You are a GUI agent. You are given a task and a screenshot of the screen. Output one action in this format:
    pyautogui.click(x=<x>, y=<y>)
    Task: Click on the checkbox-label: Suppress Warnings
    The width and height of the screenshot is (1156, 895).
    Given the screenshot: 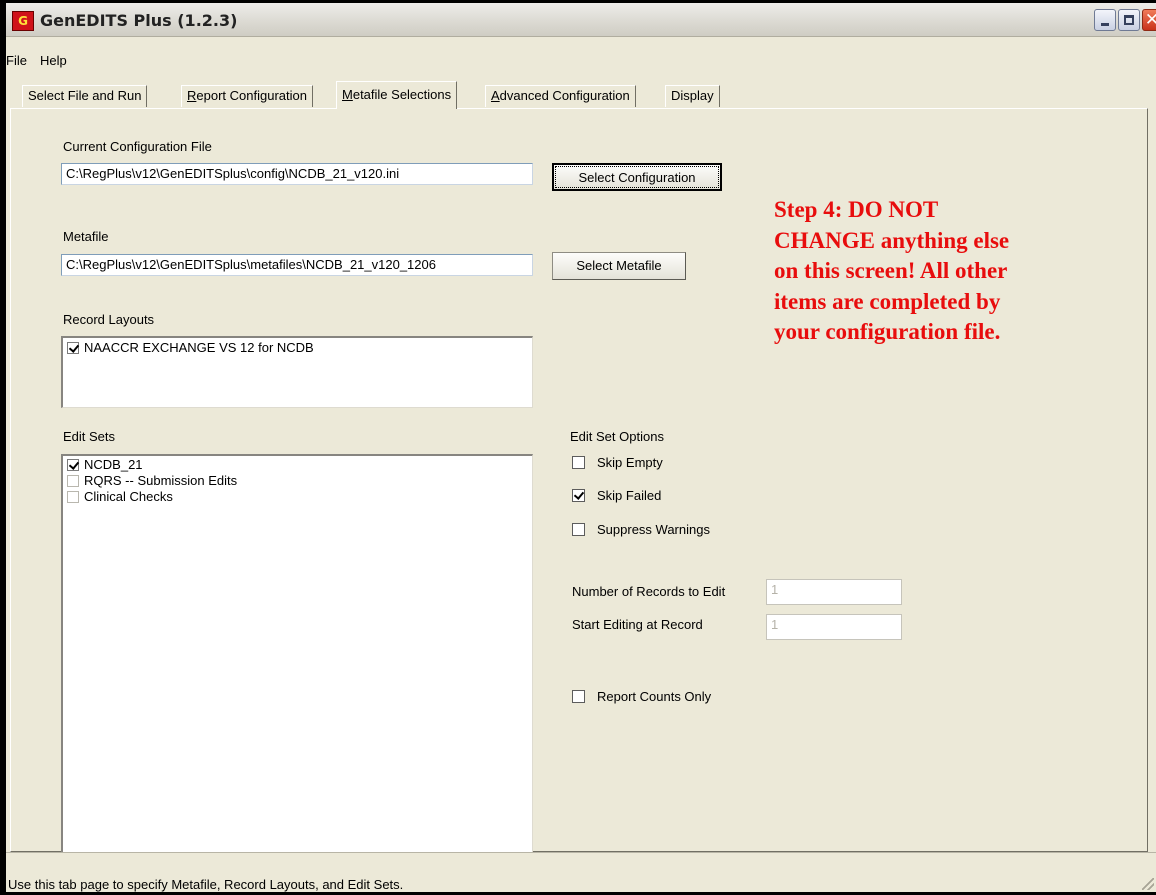 What is the action you would take?
    pyautogui.click(x=653, y=529)
    